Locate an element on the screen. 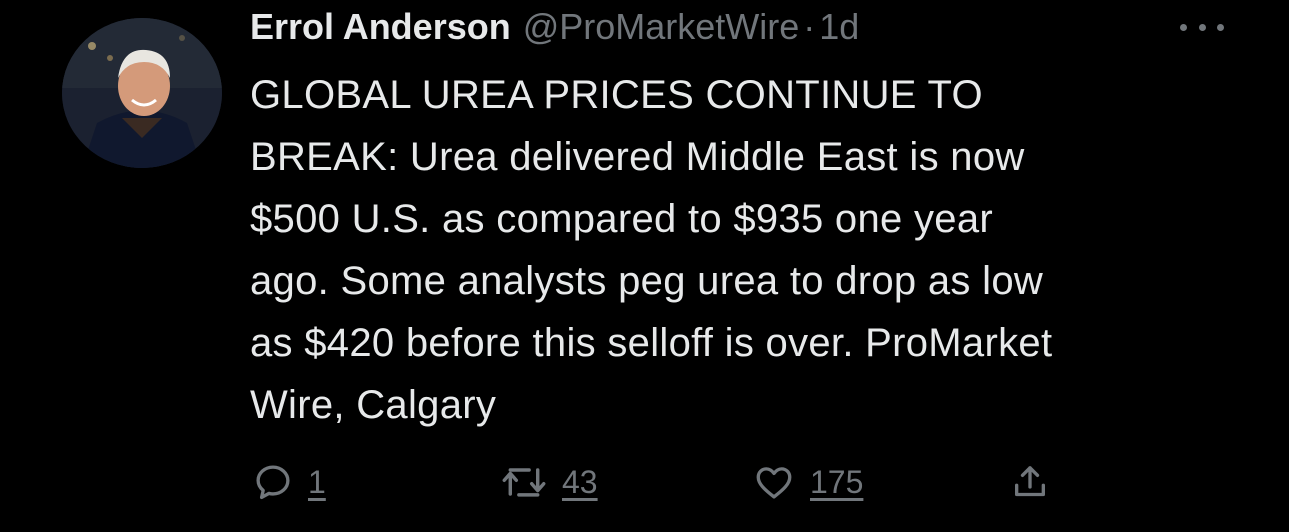 The width and height of the screenshot is (1289, 532). like-button: 175 is located at coordinates (807, 482).